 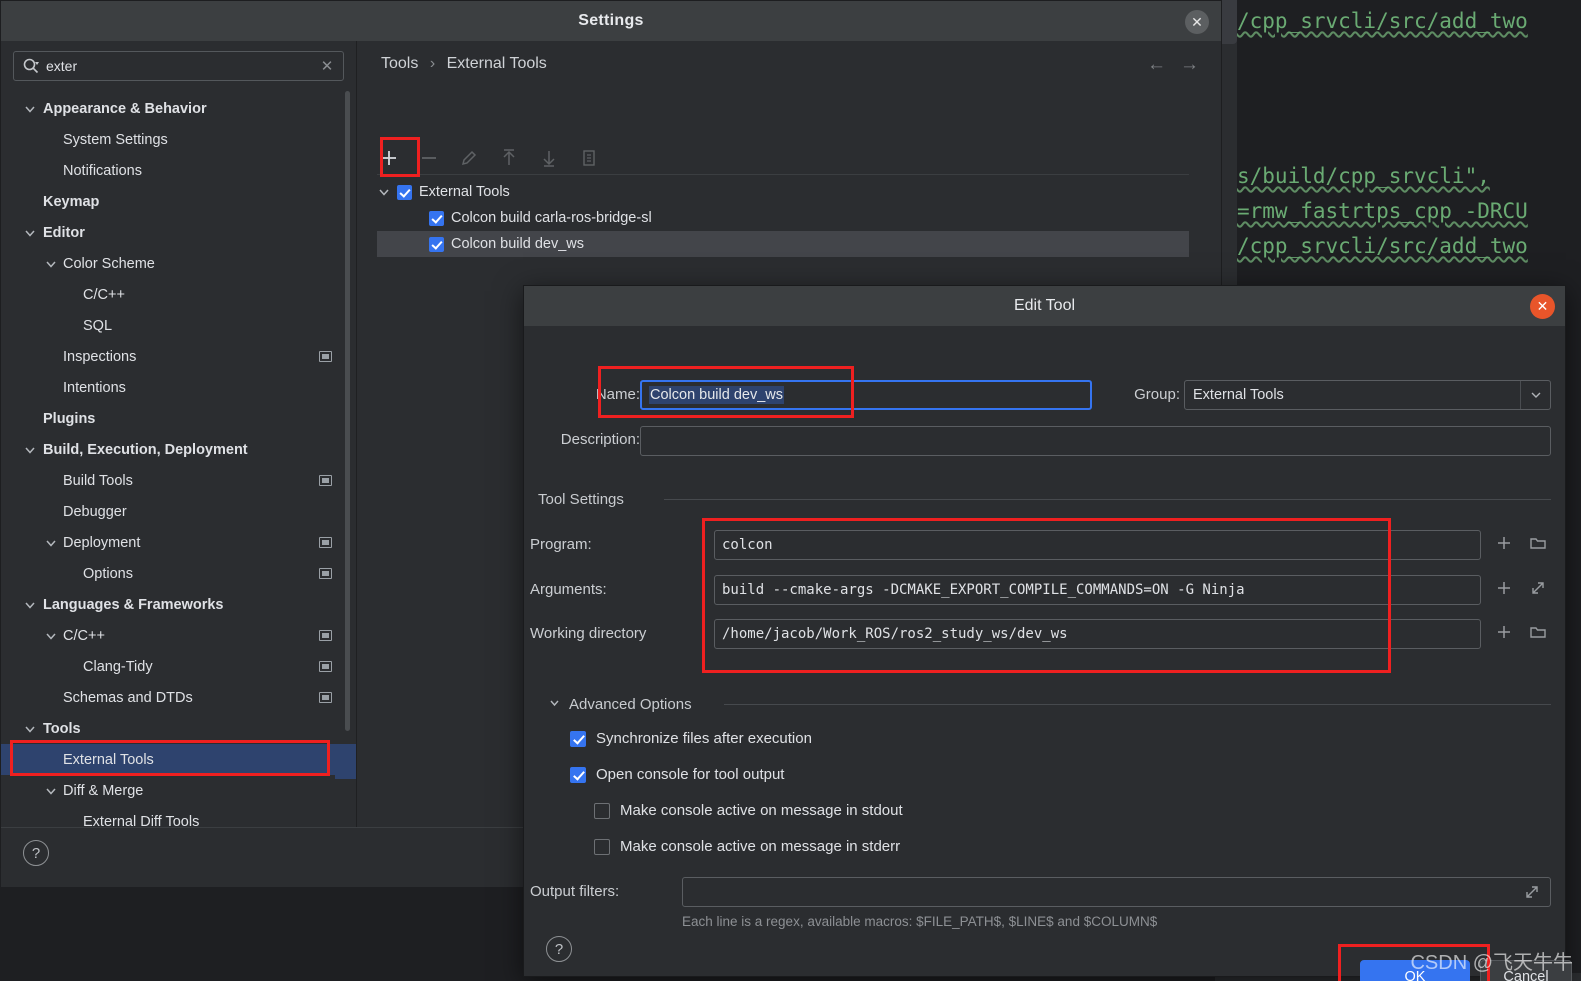 I want to click on settings-search-box: ✕, so click(x=178, y=66).